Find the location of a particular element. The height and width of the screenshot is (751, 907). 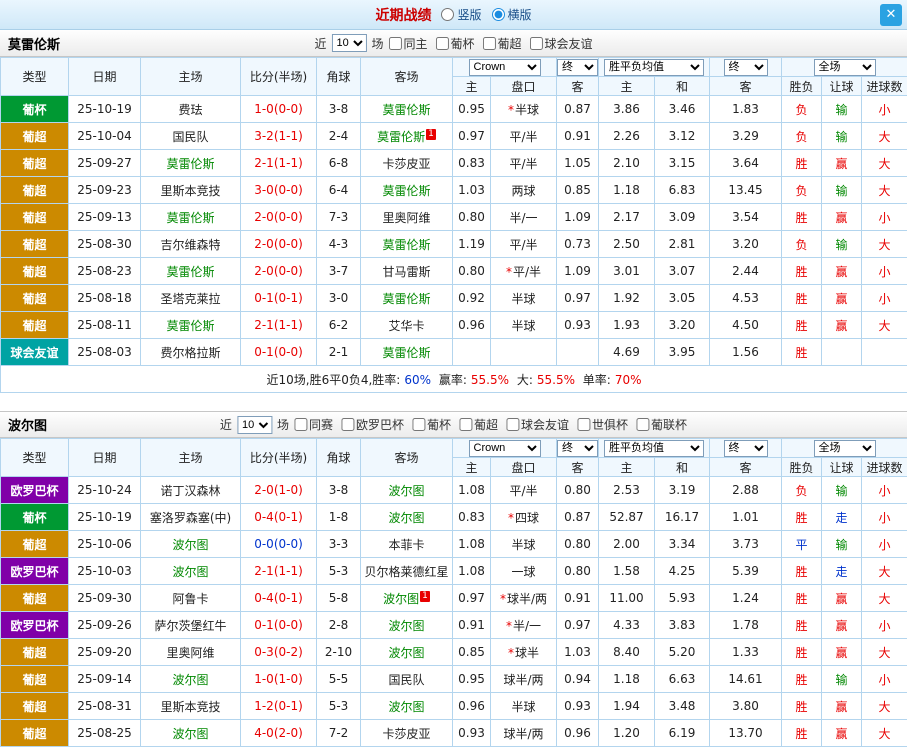

team-link: 塞洛罗森塞(中) is located at coordinates (190, 518).